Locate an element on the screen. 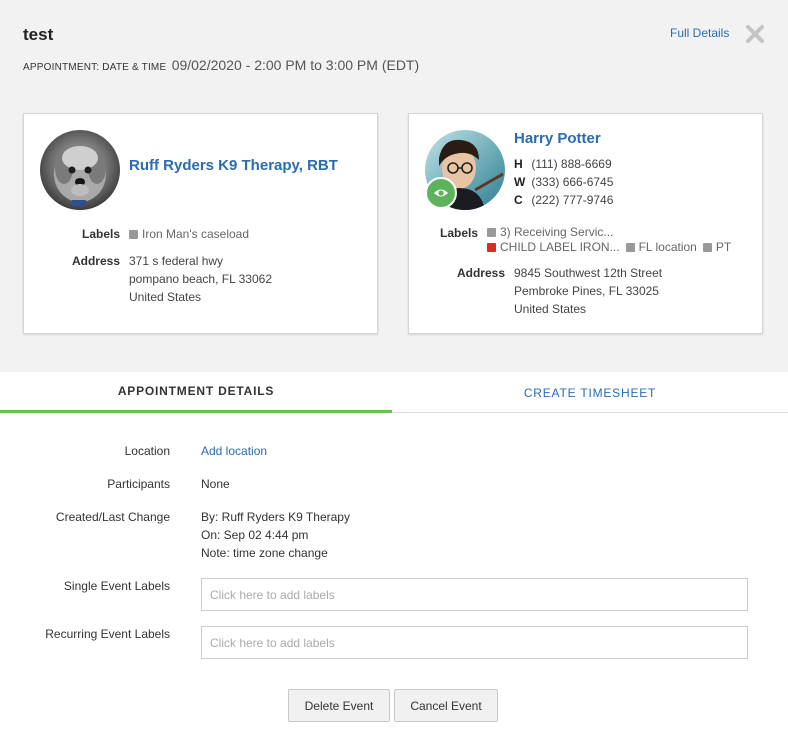  phone-number: (111) 888-6669 is located at coordinates (571, 164).